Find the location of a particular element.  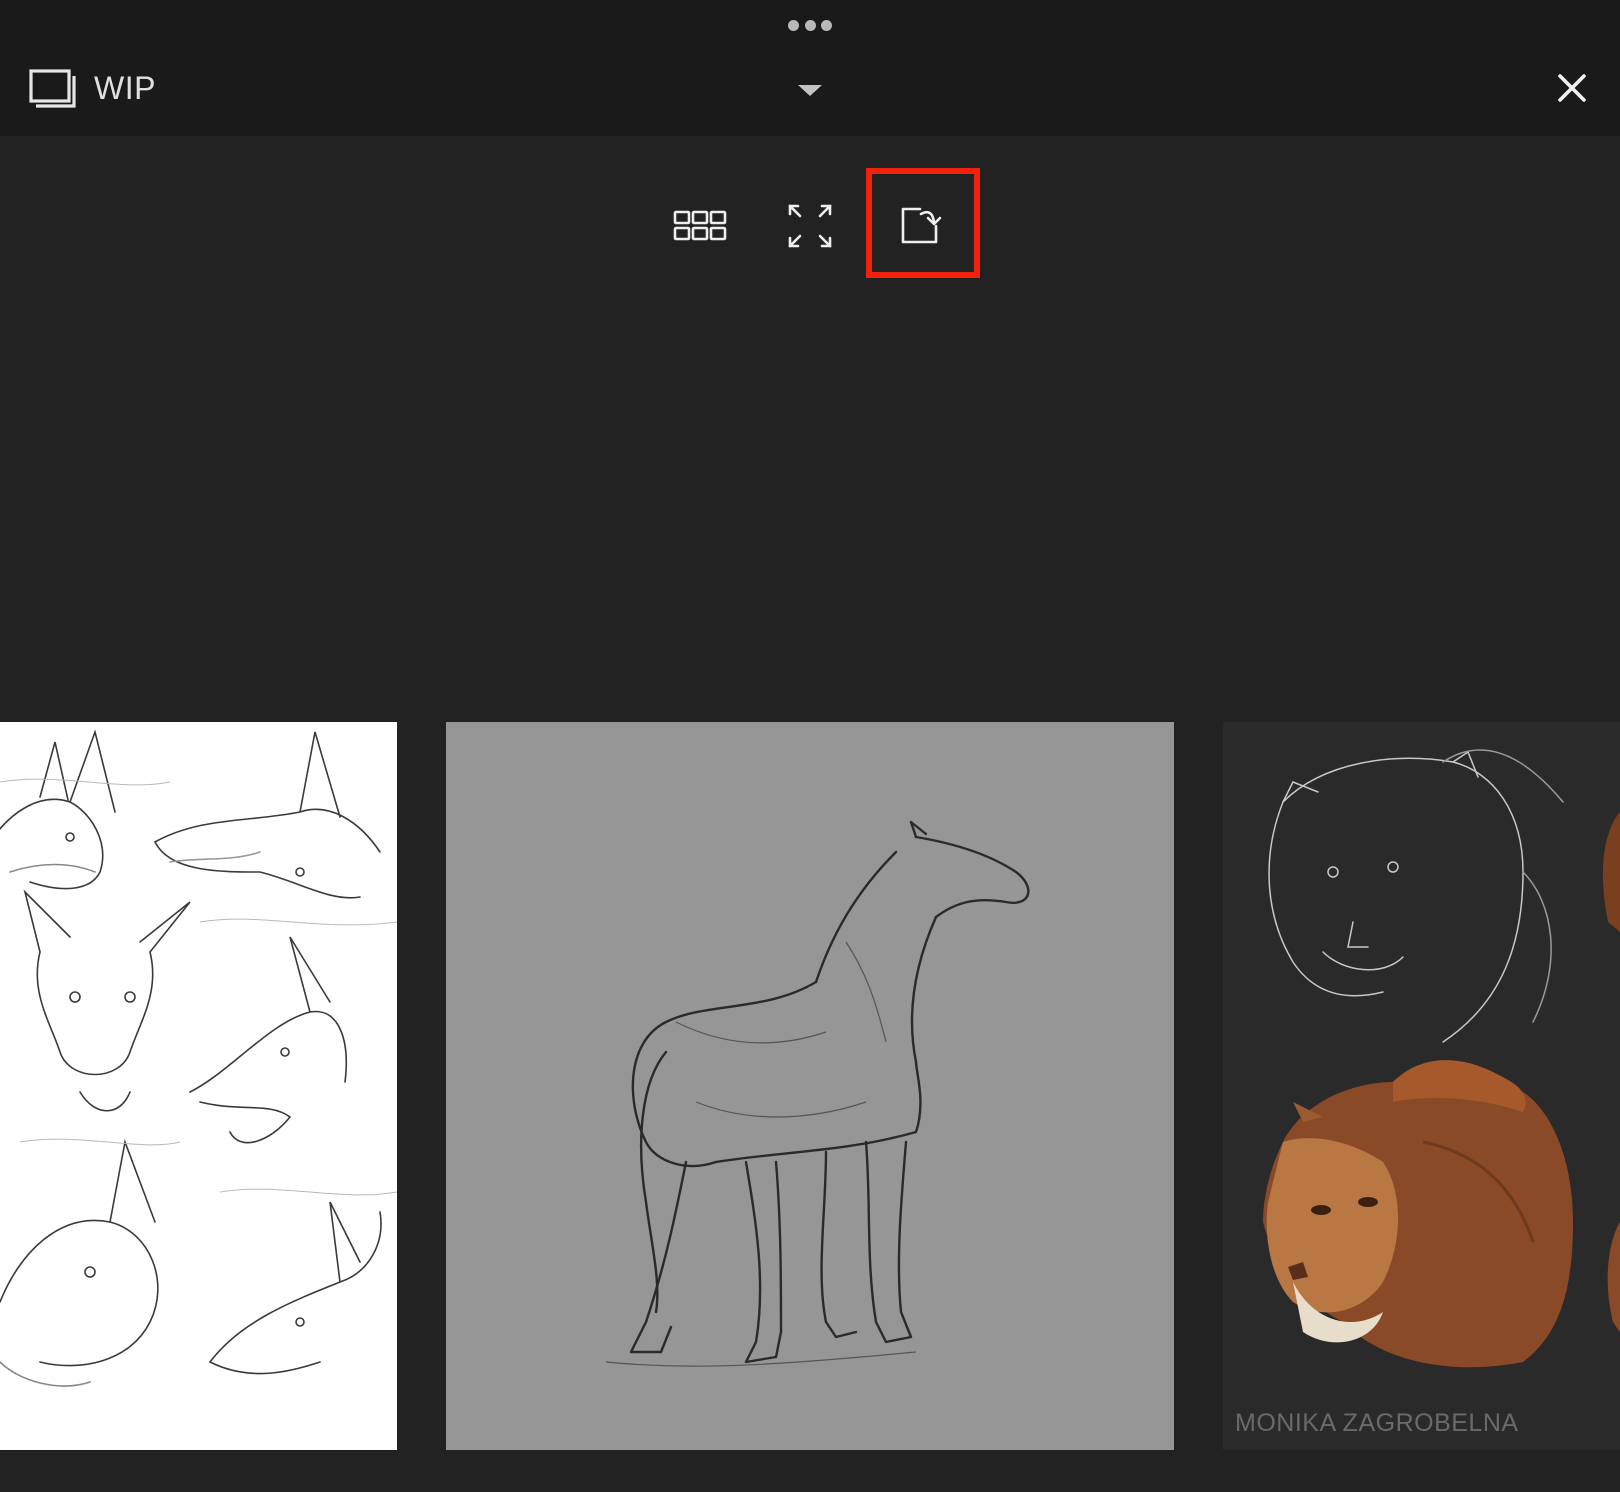

album-stack-icon is located at coordinates (53, 90).